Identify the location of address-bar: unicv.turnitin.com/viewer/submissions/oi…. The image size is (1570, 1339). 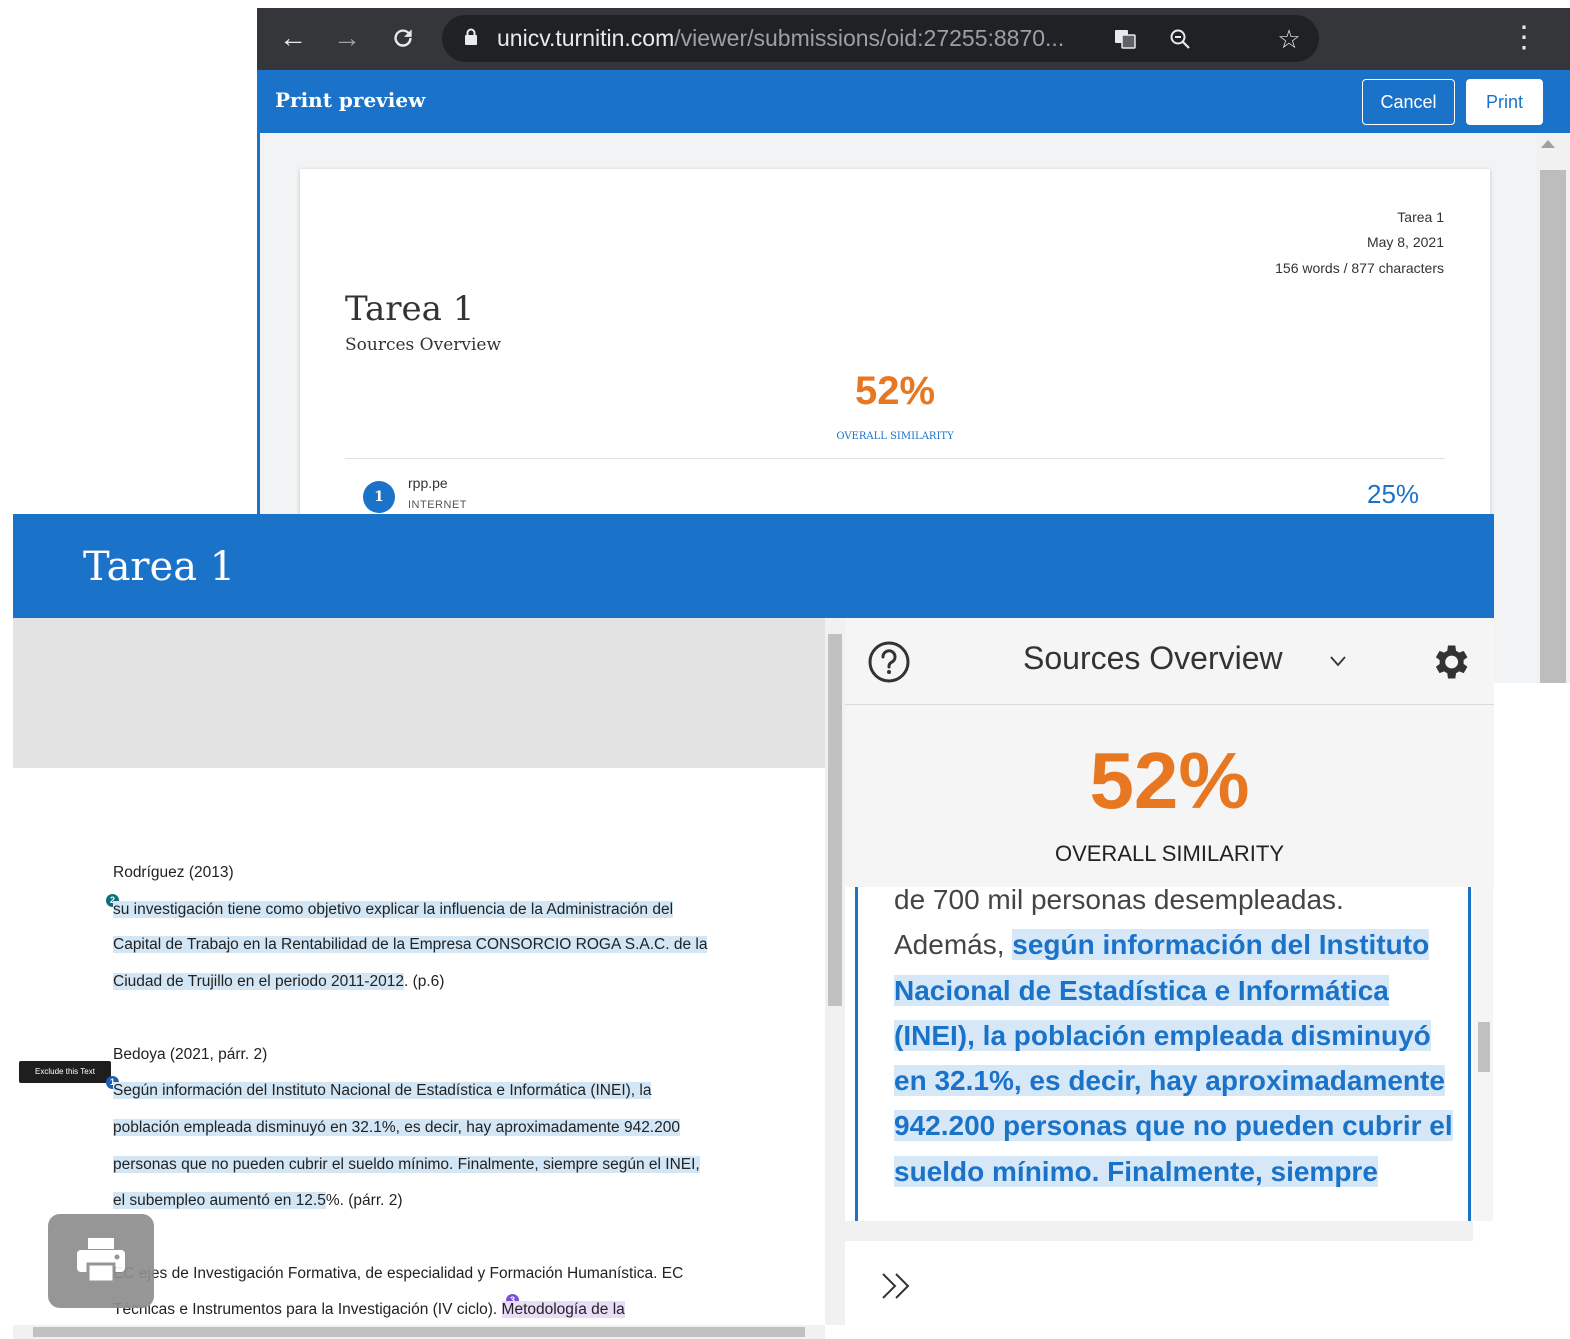
(880, 38).